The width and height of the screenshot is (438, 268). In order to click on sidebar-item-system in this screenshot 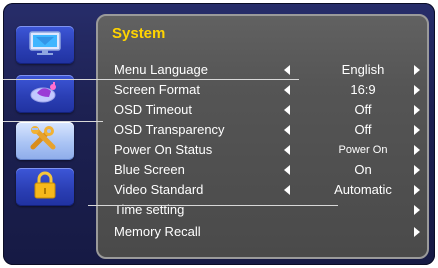, I will do `click(45, 141)`.